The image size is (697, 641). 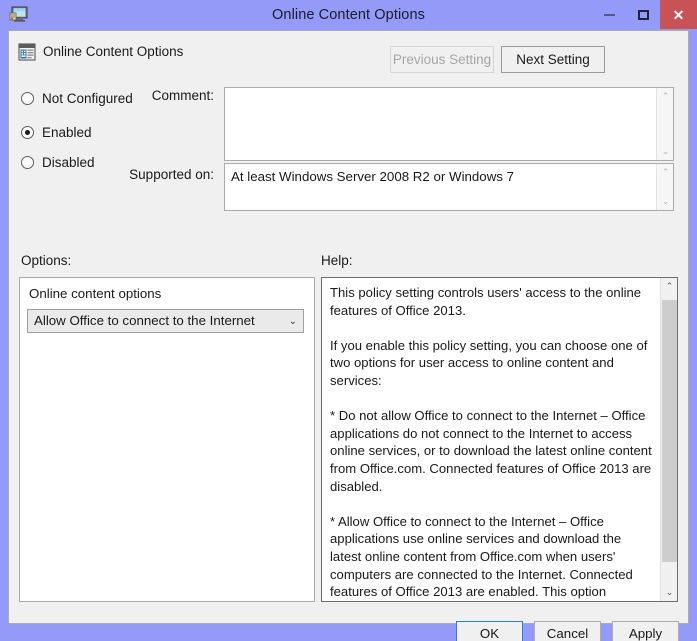 What do you see at coordinates (489, 631) in the screenshot?
I see `ok-button: OK` at bounding box center [489, 631].